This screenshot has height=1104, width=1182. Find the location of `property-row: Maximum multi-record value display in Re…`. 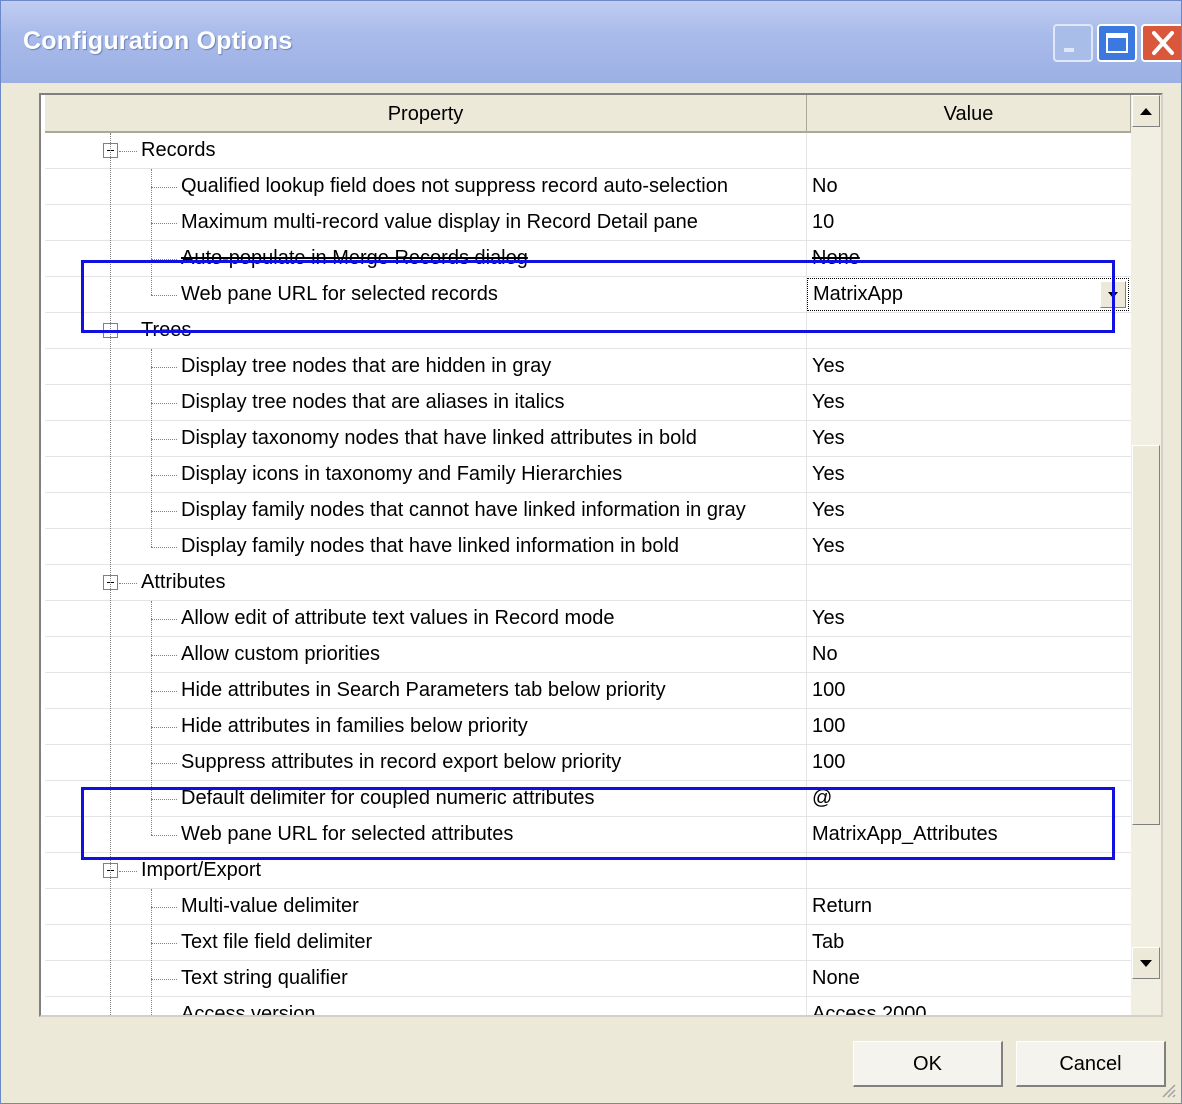

property-row: Maximum multi-record value display in Re… is located at coordinates (588, 223).